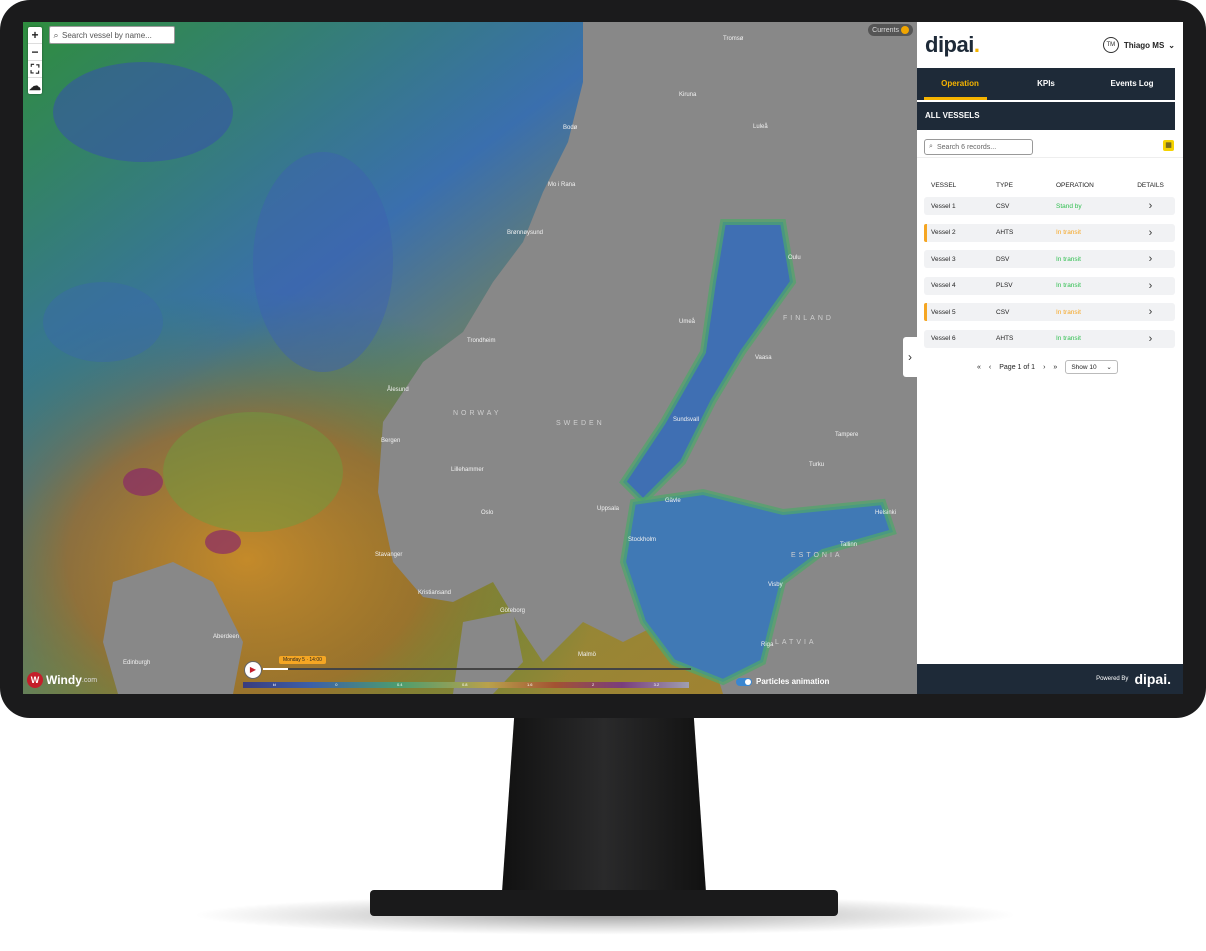 The height and width of the screenshot is (951, 1206). Describe the element at coordinates (782, 681) in the screenshot. I see `particles-toggle: Particles animation` at that location.